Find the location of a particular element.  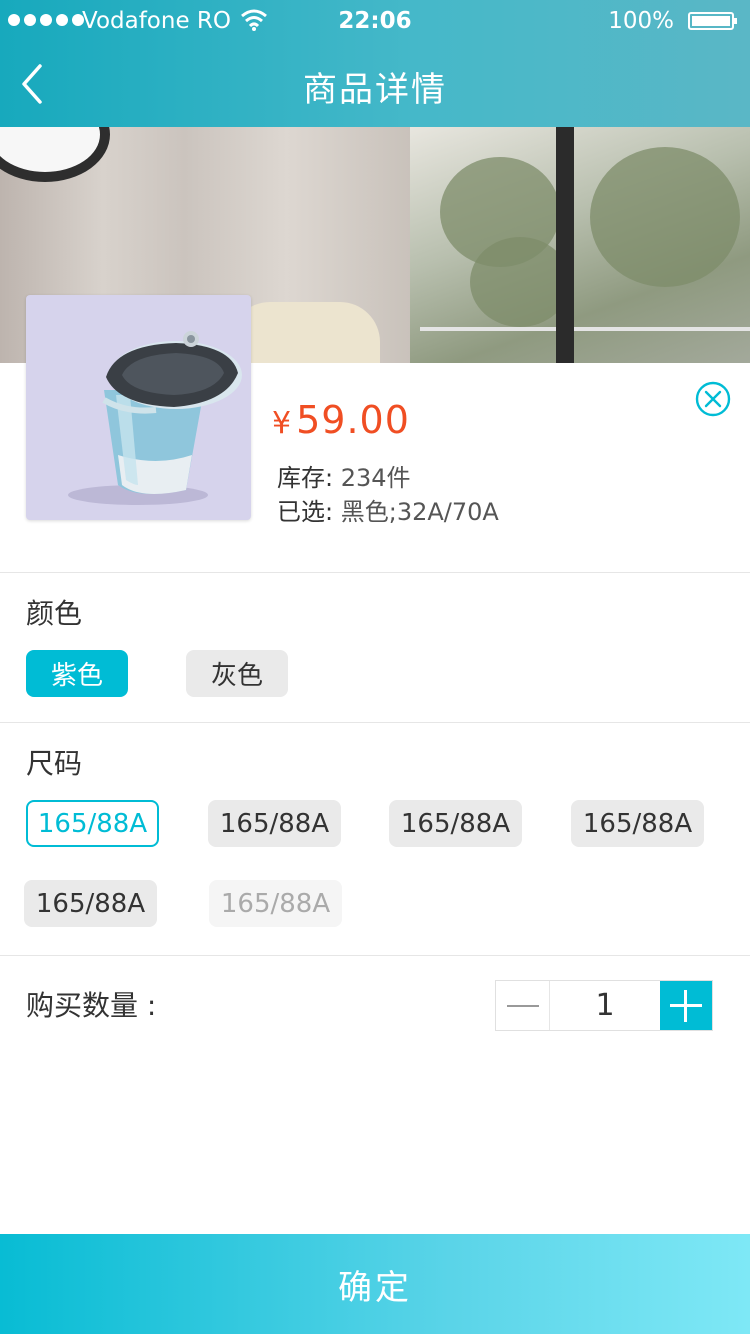

color-option-purple: 紫色 is located at coordinates (77, 673).